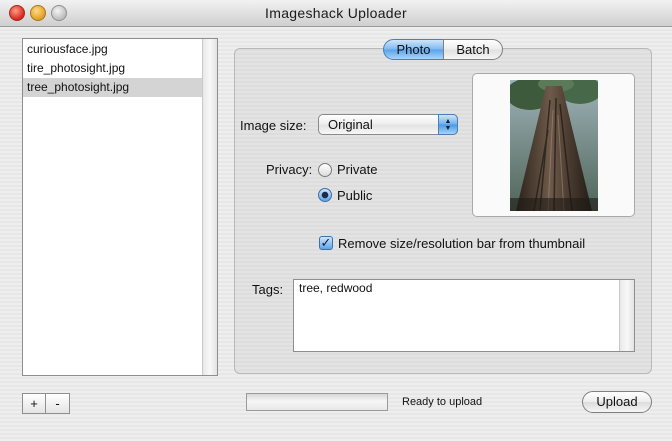  What do you see at coordinates (317, 402) in the screenshot?
I see `upload-progress-bar` at bounding box center [317, 402].